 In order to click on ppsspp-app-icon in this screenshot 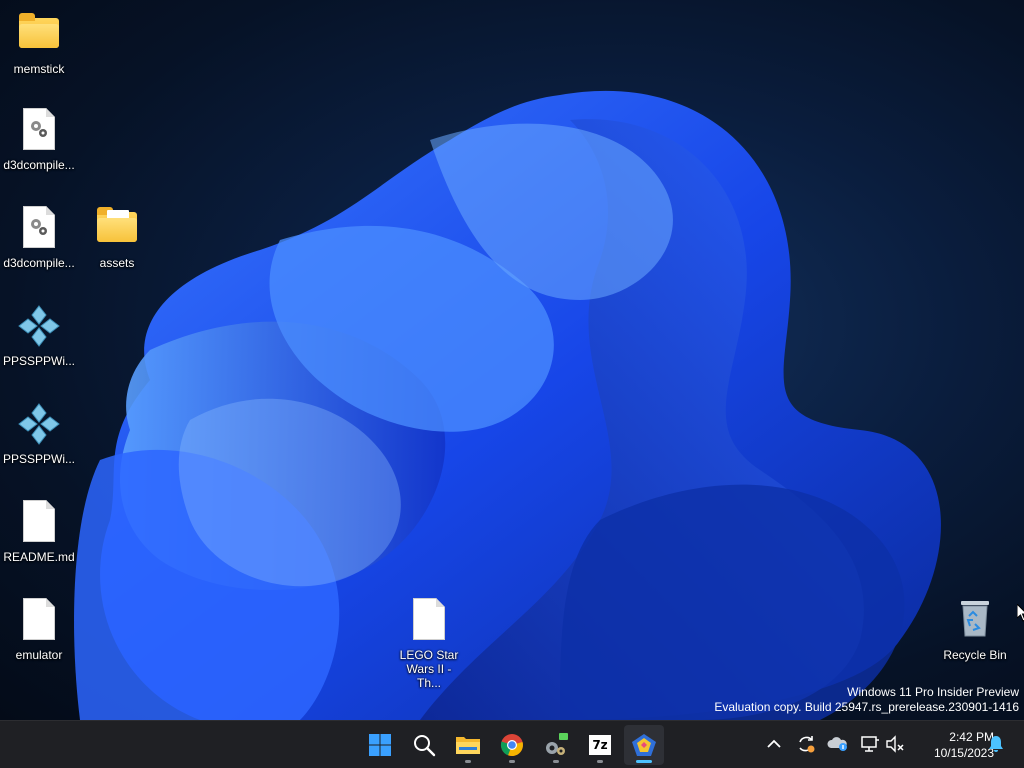, I will do `click(644, 745)`.